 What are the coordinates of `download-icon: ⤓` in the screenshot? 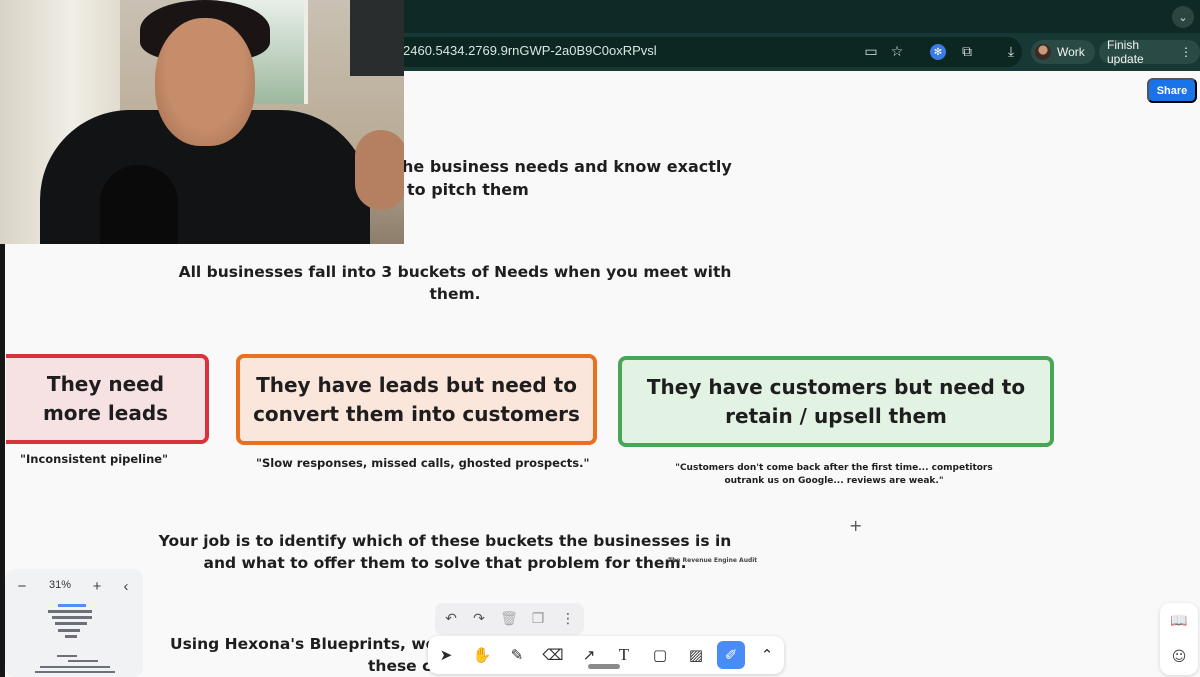 It's located at (1011, 52).